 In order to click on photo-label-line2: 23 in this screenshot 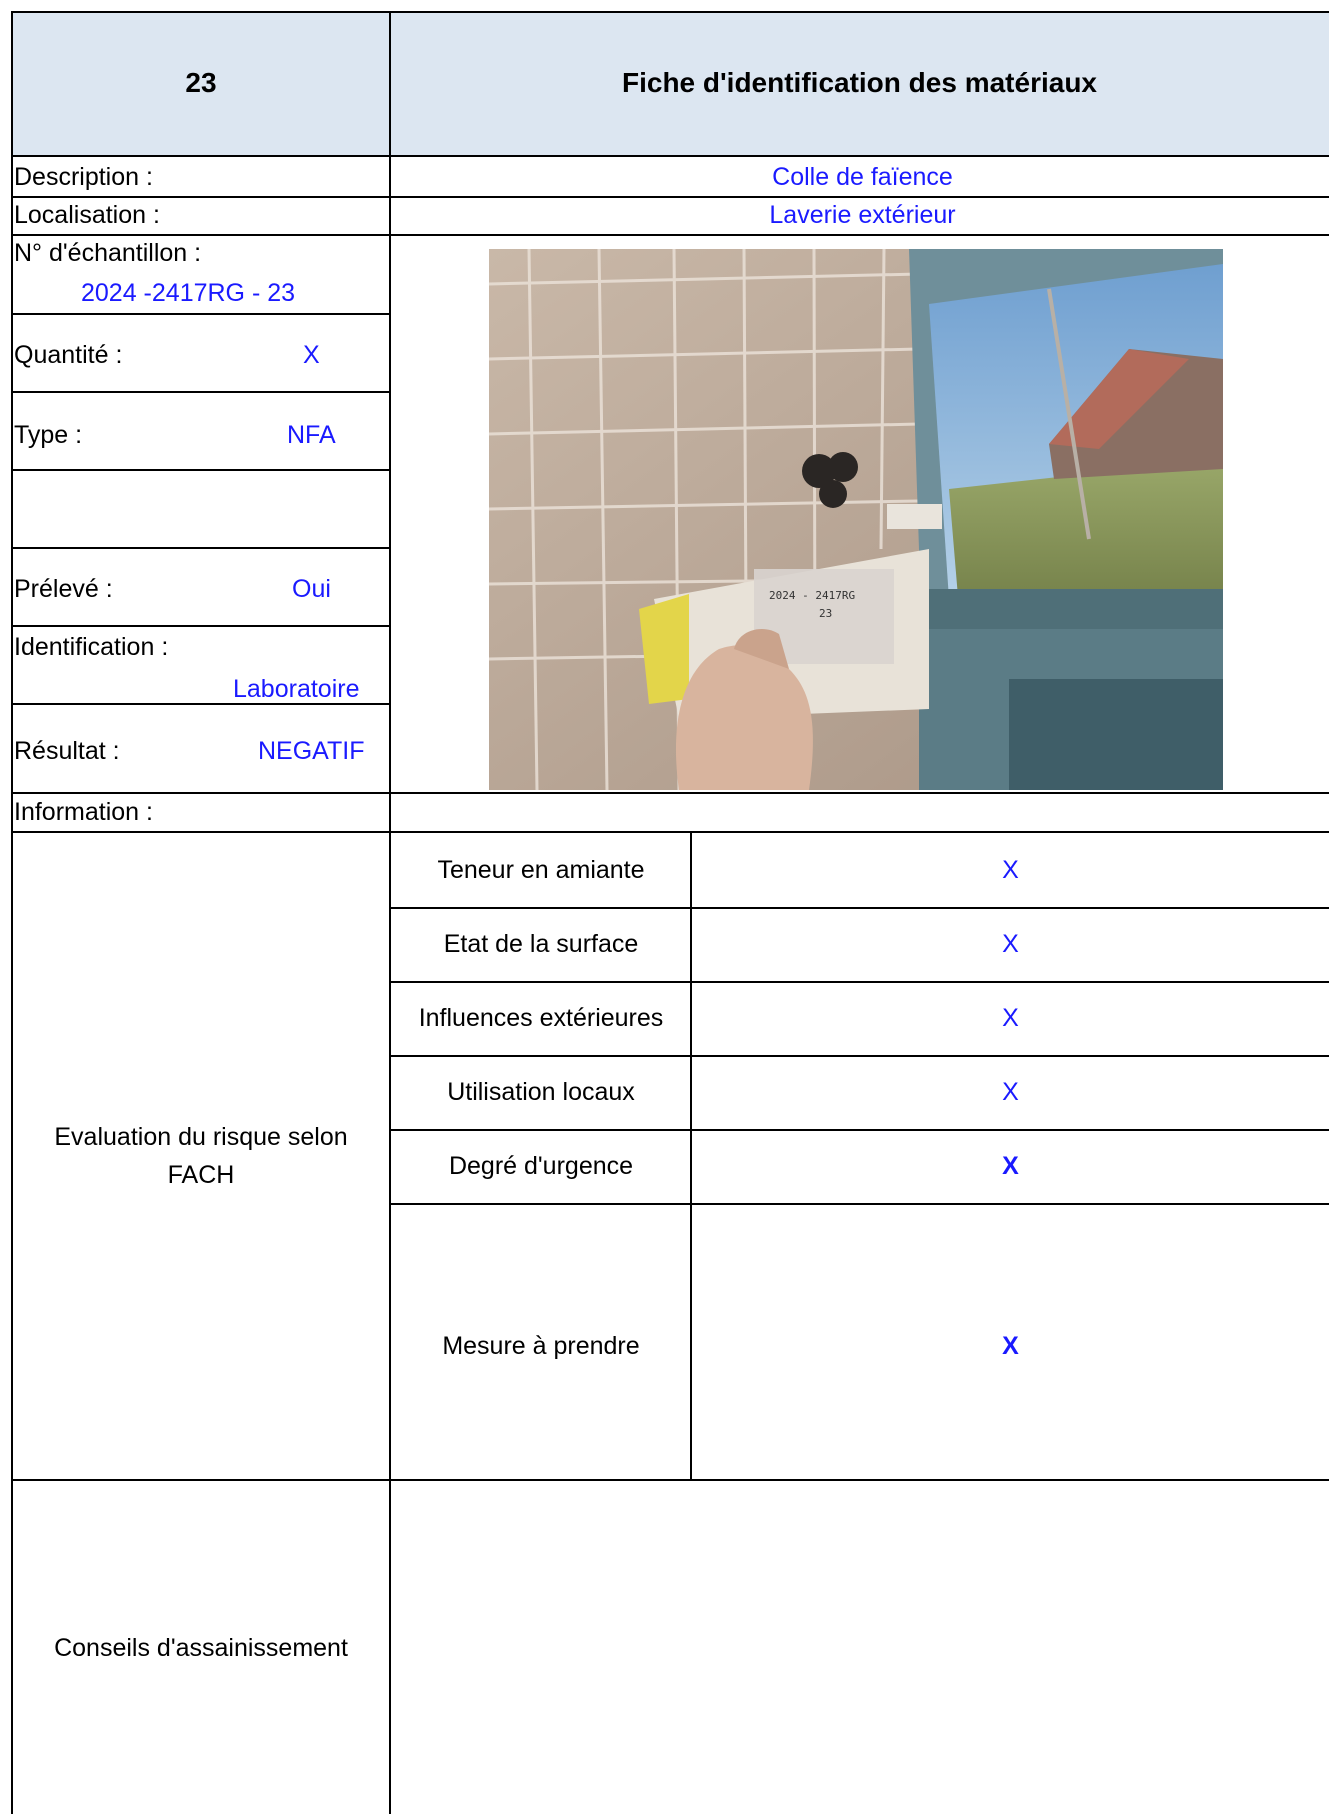, I will do `click(825, 613)`.